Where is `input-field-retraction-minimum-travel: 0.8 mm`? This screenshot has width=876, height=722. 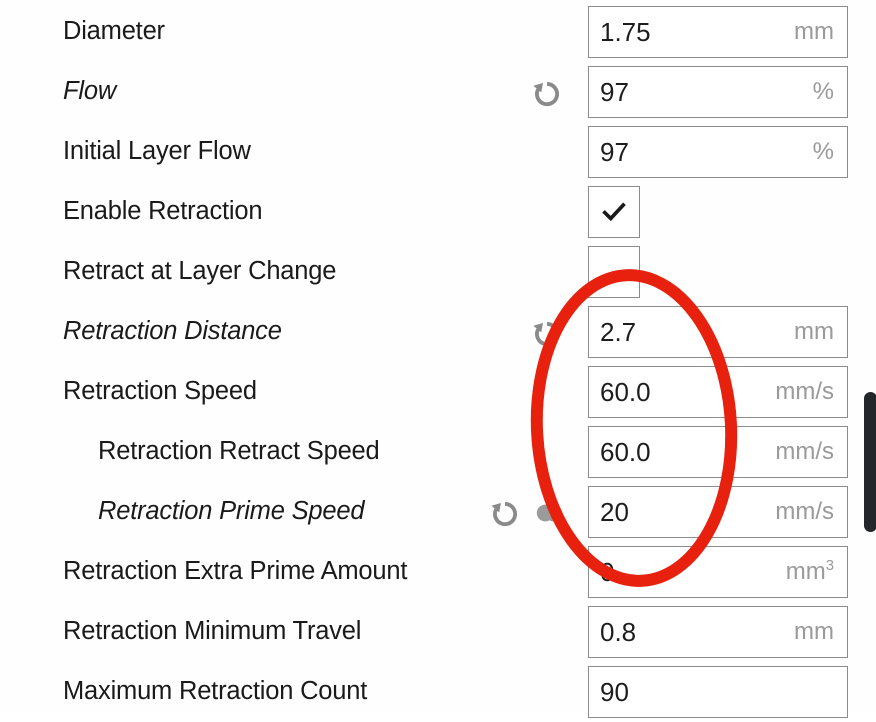
input-field-retraction-minimum-travel: 0.8 mm is located at coordinates (718, 632).